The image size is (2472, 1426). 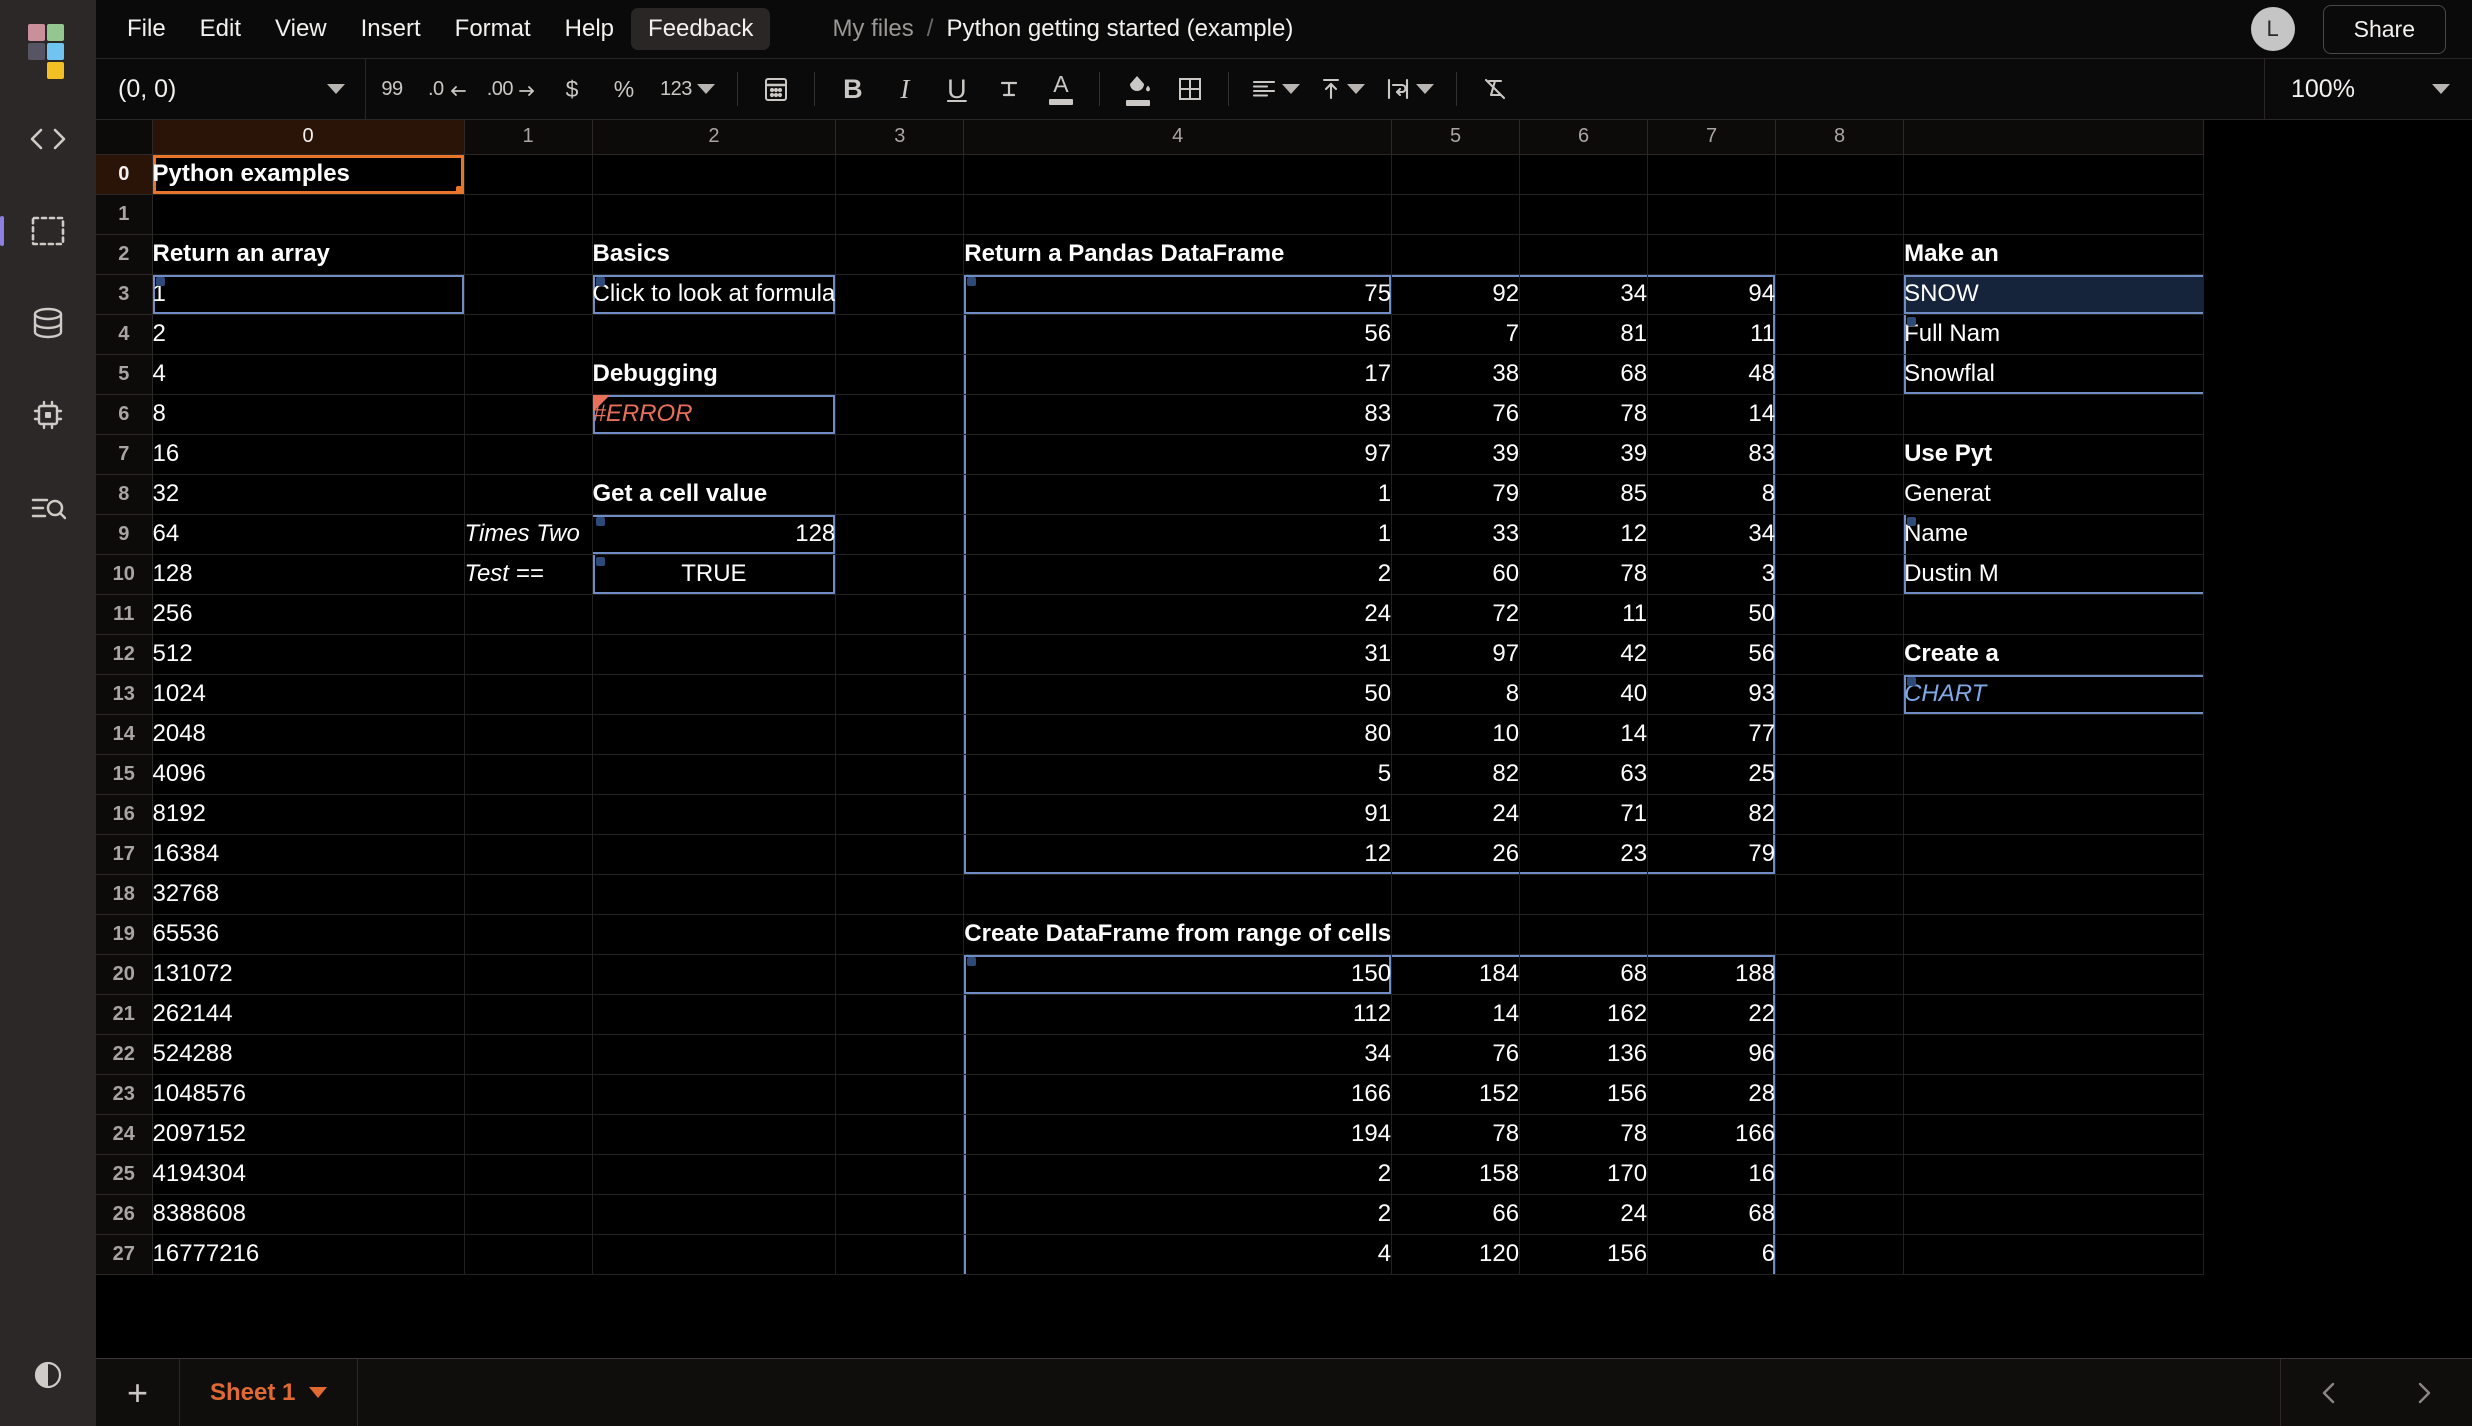 What do you see at coordinates (269, 1392) in the screenshot?
I see `sheet-tab-sheet-1: Sheet 1` at bounding box center [269, 1392].